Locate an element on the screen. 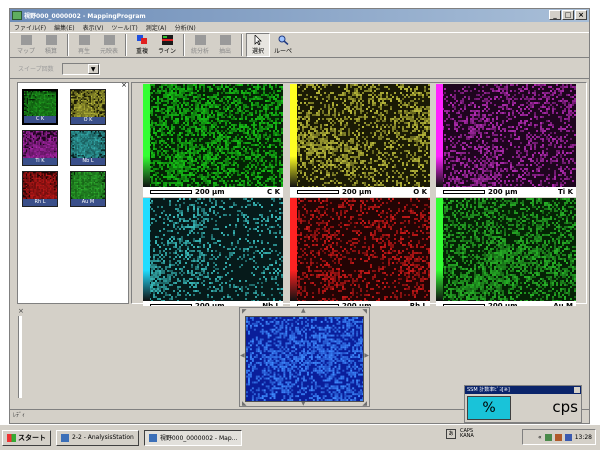  window-title: 視野000_0000002 - MappingProgram is located at coordinates (85, 16).